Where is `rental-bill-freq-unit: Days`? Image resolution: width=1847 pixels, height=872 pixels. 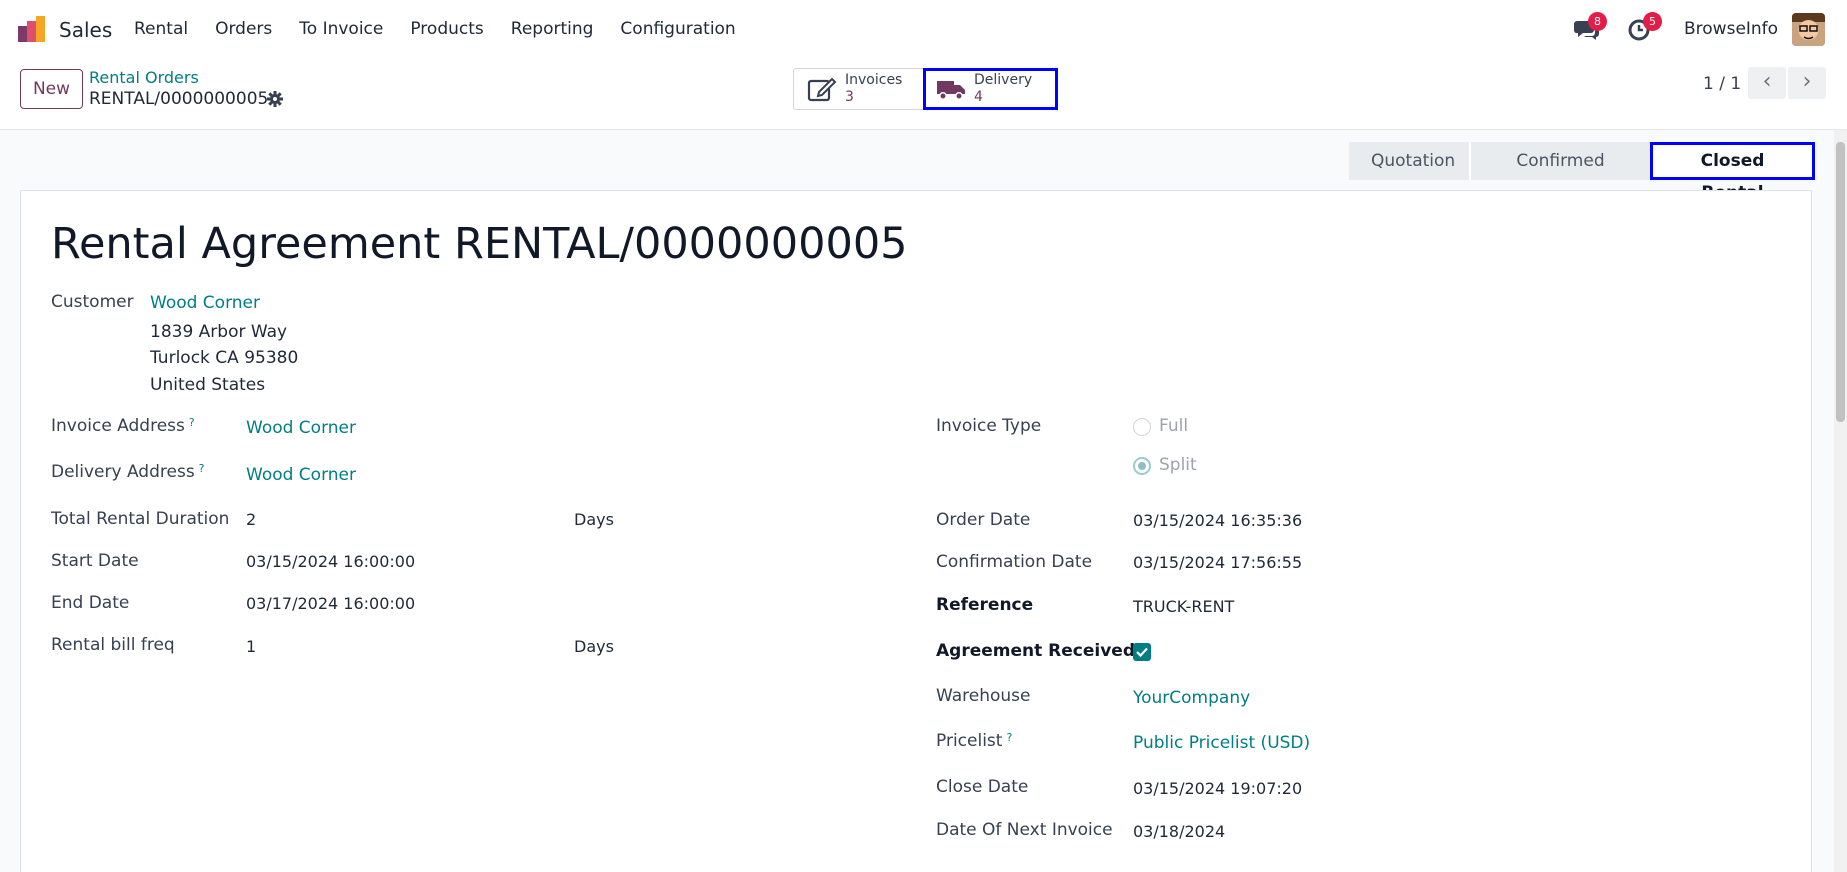 rental-bill-freq-unit: Days is located at coordinates (594, 646).